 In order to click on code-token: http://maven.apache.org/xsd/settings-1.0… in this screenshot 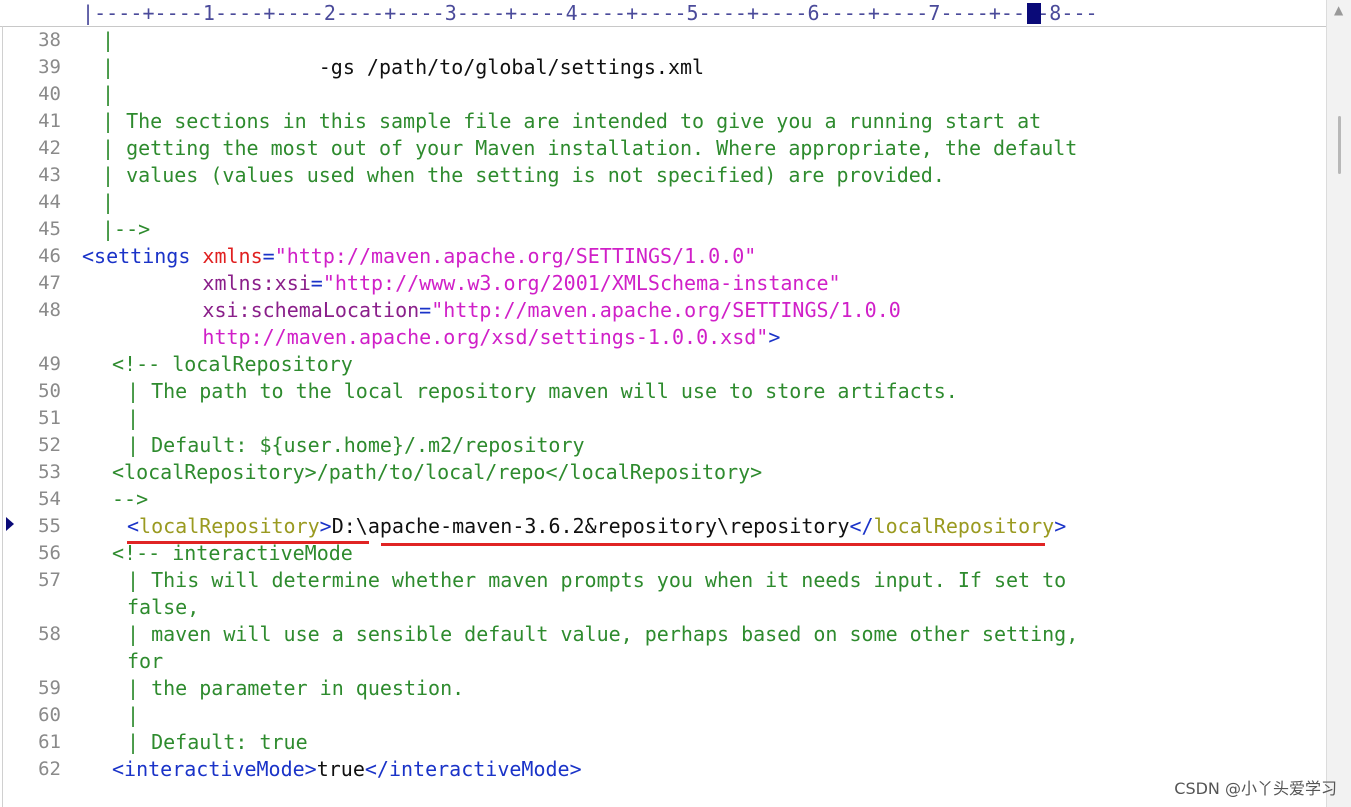, I will do `click(425, 337)`.